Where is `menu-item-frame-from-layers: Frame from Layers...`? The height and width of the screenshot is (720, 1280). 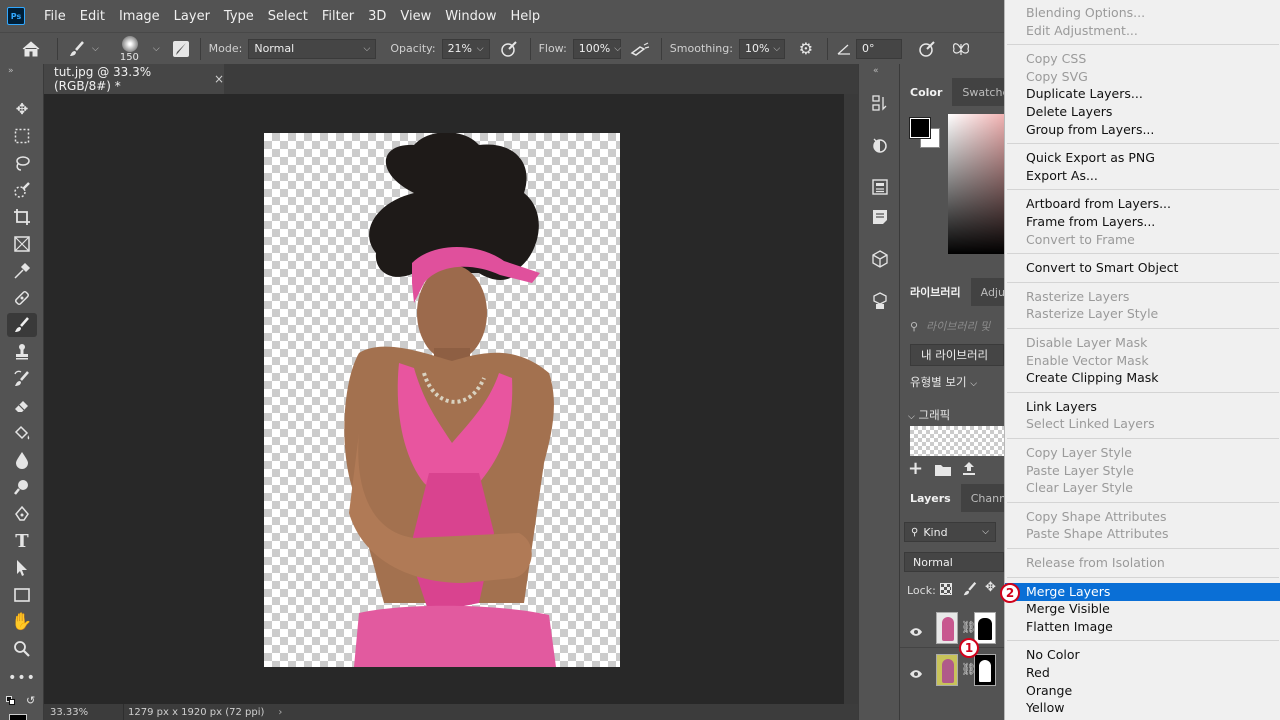
menu-item-frame-from-layers: Frame from Layers... is located at coordinates (1142, 222).